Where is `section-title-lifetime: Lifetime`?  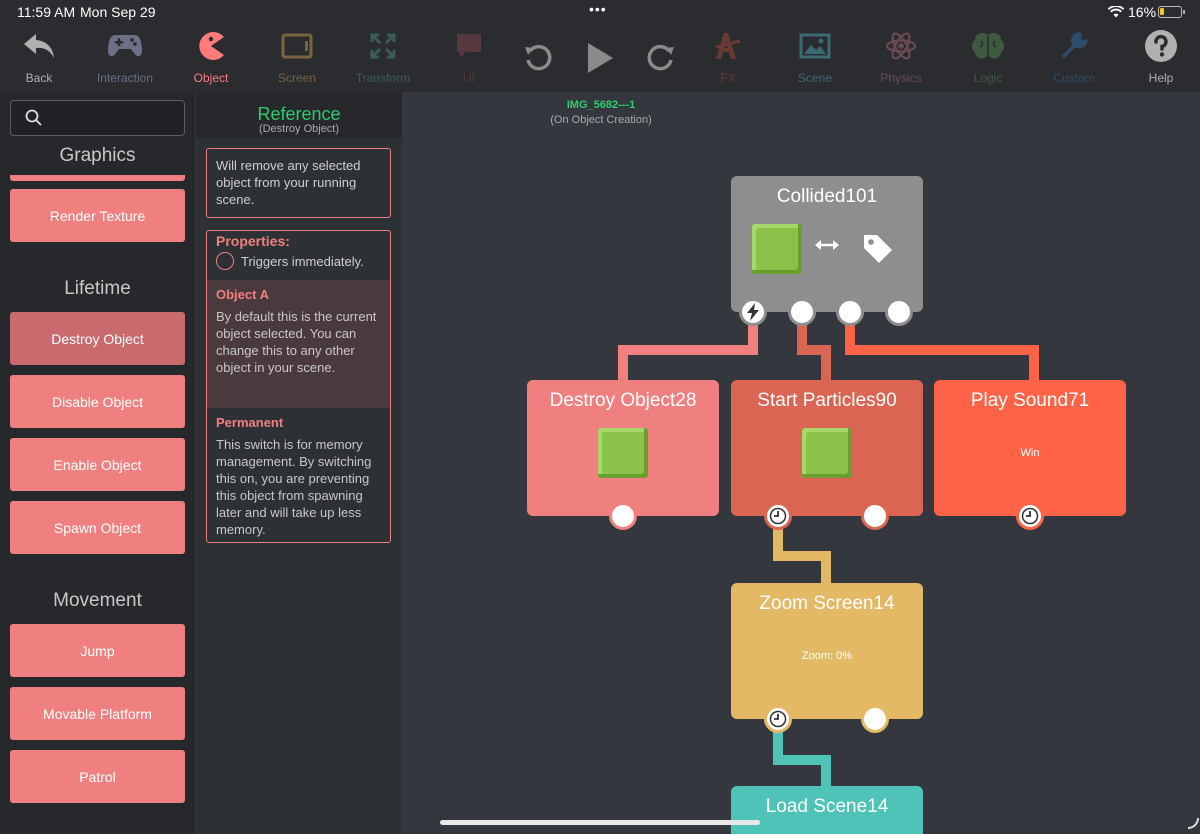 section-title-lifetime: Lifetime is located at coordinates (97, 288).